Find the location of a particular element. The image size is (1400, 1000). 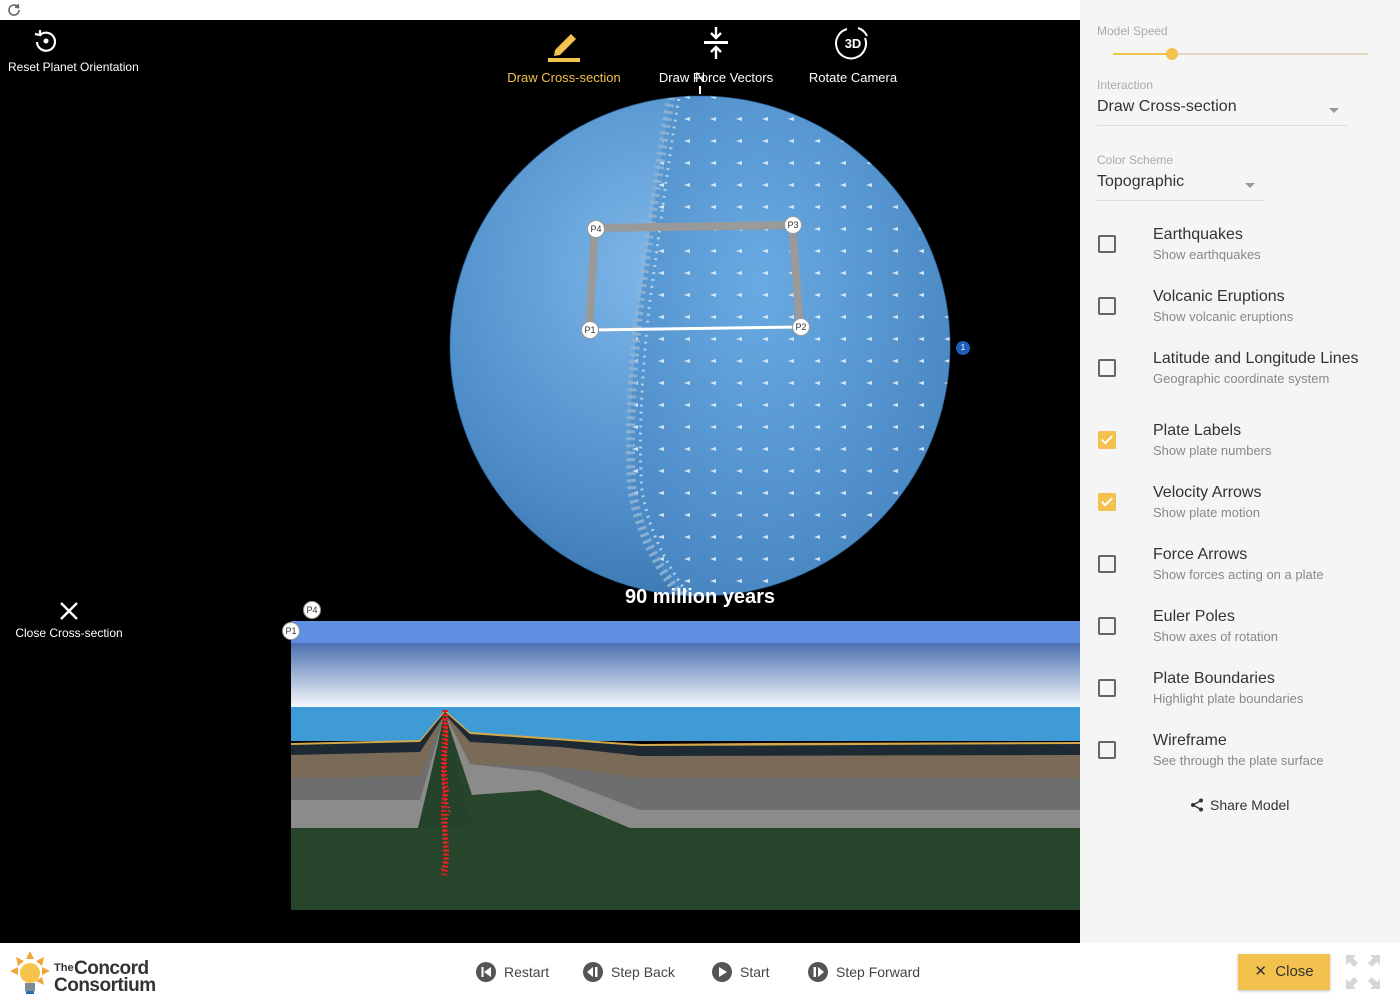

option-title: Volcanic Eruptions is located at coordinates (1219, 296).